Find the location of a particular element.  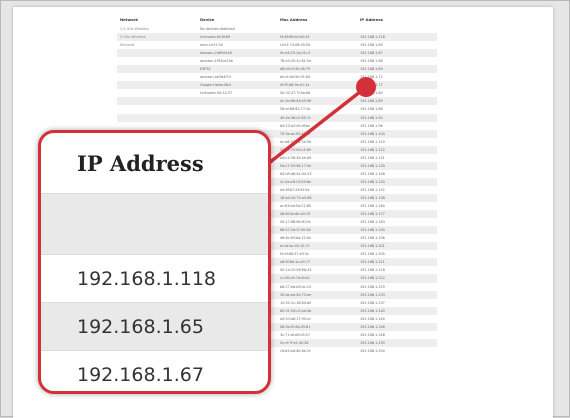

mac-address-cell: 18:b4:30:75:a3:66 is located at coordinates (317, 198).